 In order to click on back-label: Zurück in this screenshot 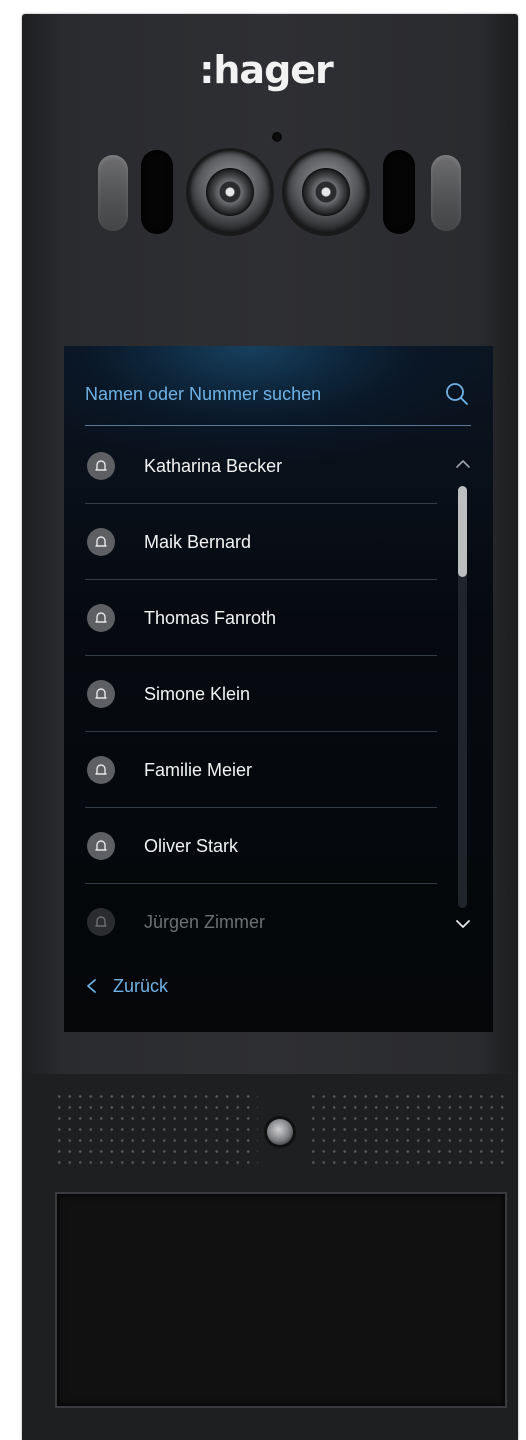, I will do `click(141, 986)`.